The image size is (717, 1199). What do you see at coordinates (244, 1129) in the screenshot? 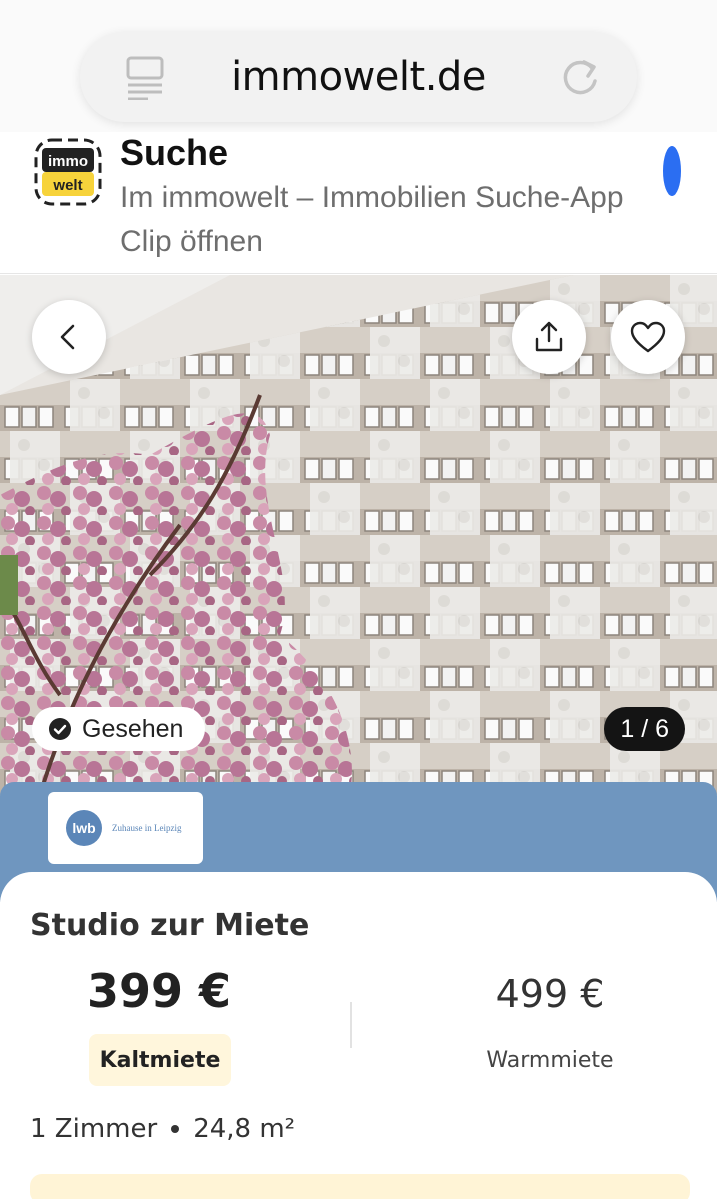
I see `living-area: 24,8 m²` at bounding box center [244, 1129].